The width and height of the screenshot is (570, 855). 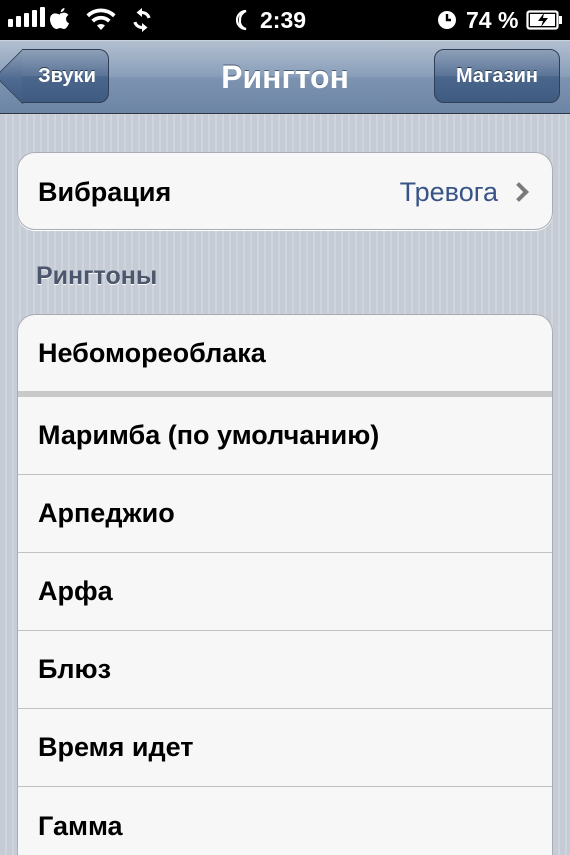 I want to click on navigation-bar: Рингтон Звуки Магазин, so click(x=285, y=77).